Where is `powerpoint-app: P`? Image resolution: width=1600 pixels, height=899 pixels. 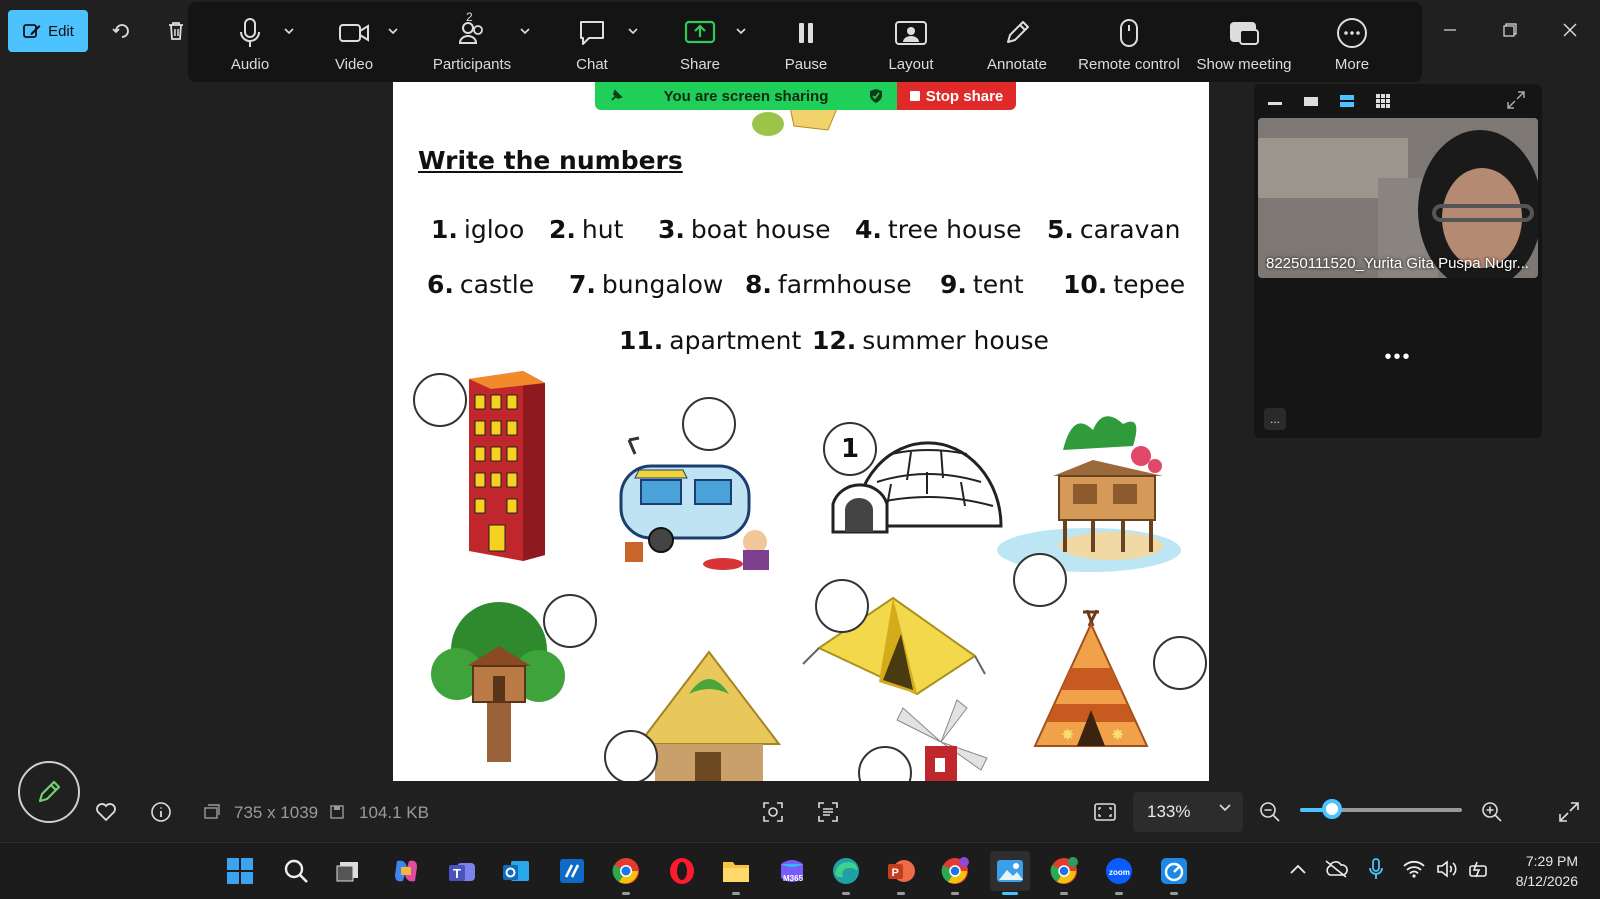 powerpoint-app: P is located at coordinates (901, 873).